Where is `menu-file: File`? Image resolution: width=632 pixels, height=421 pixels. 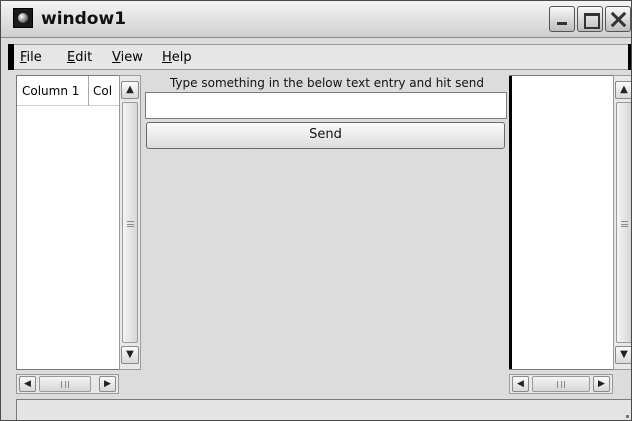 menu-file: File is located at coordinates (31, 57).